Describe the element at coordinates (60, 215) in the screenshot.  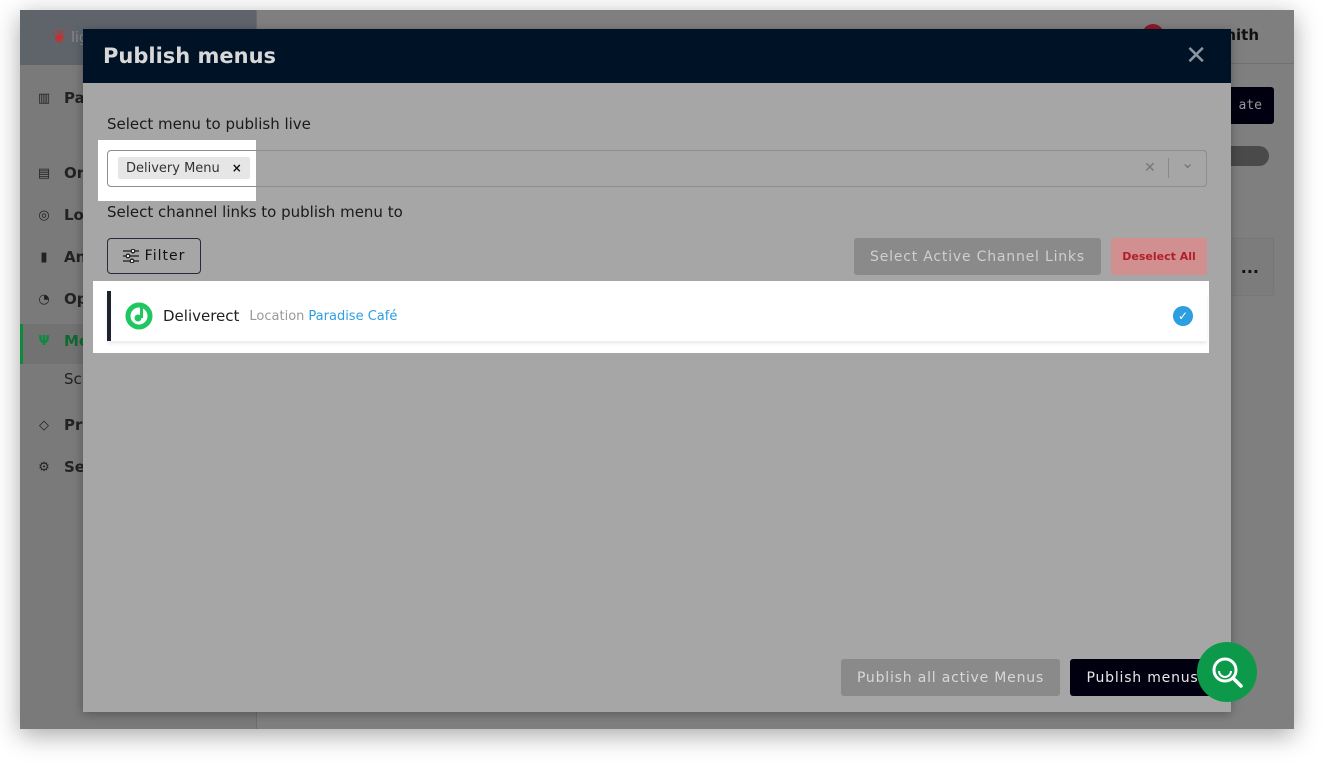
I see `sidebar-item: ◎ Lo` at that location.